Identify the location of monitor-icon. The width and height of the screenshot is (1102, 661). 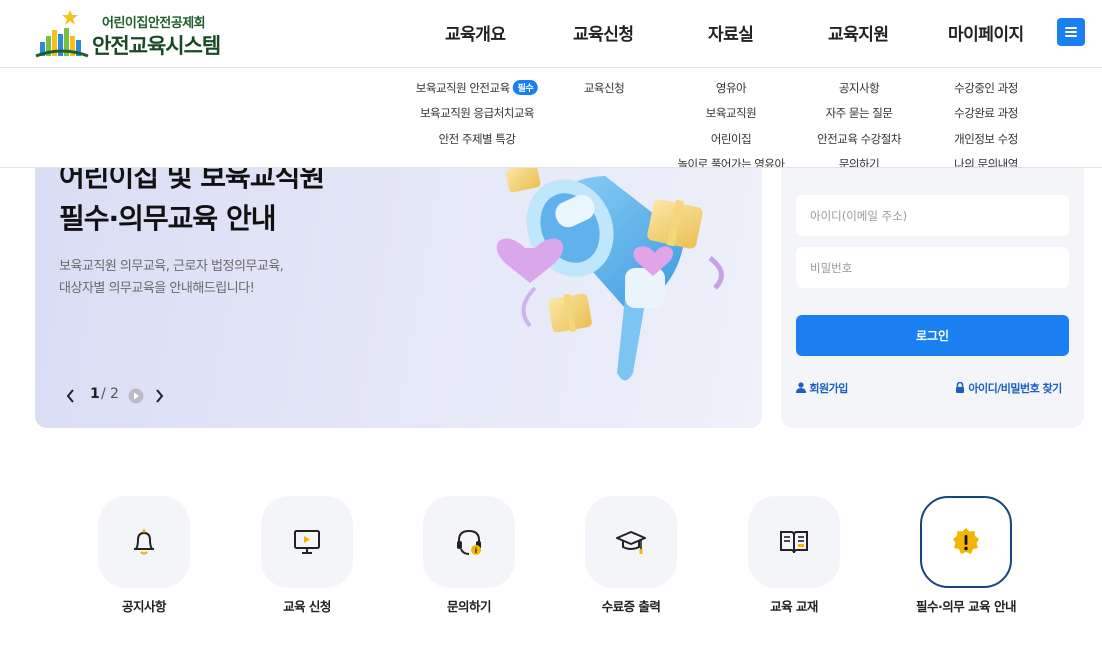
(307, 542).